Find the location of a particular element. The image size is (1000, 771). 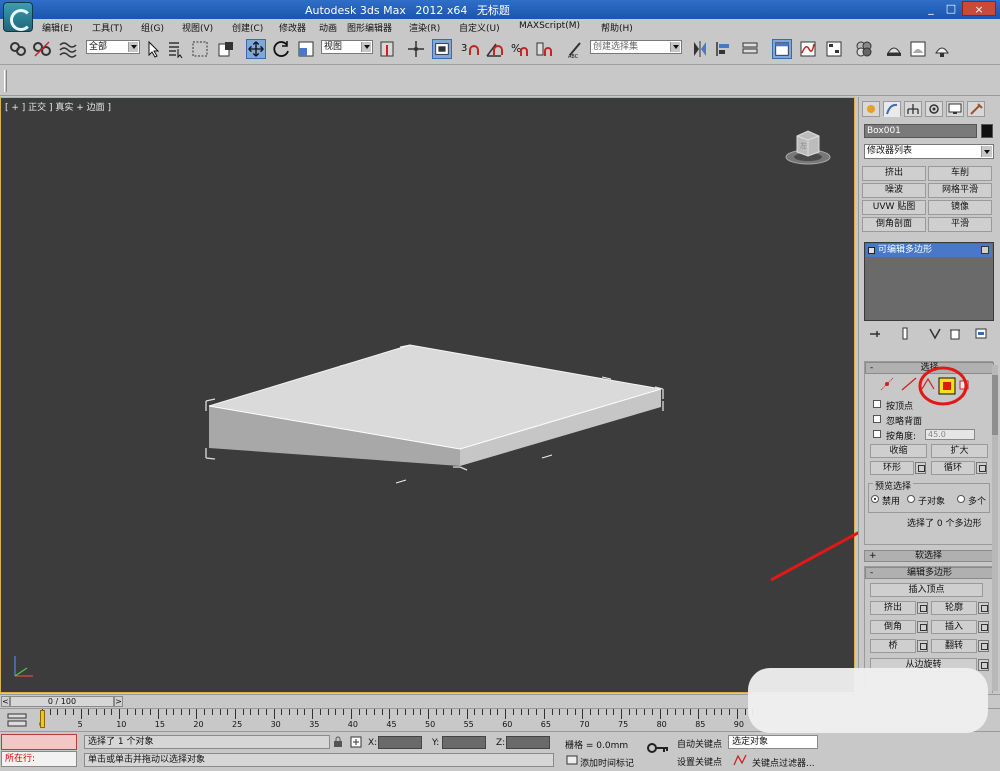

menu-help: 帮助(H) is located at coordinates (617, 27).